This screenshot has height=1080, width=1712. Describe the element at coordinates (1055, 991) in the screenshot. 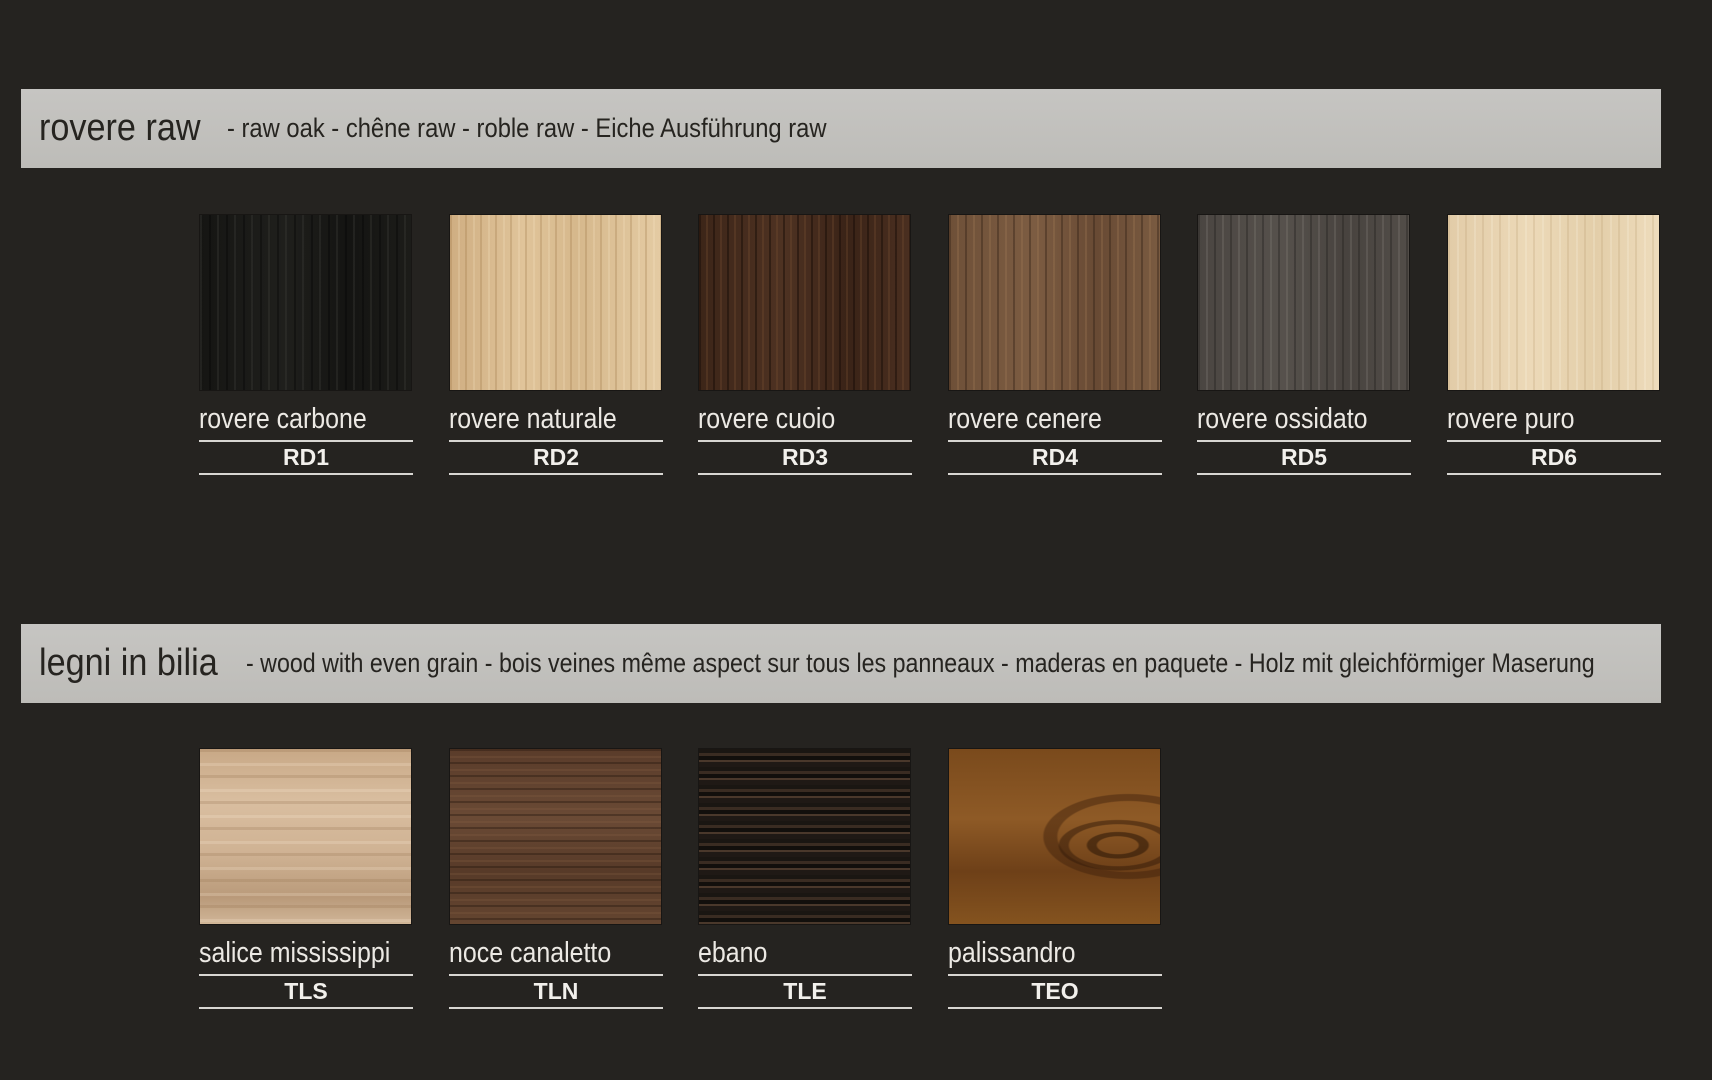

I see `swatch-code: TEO` at that location.